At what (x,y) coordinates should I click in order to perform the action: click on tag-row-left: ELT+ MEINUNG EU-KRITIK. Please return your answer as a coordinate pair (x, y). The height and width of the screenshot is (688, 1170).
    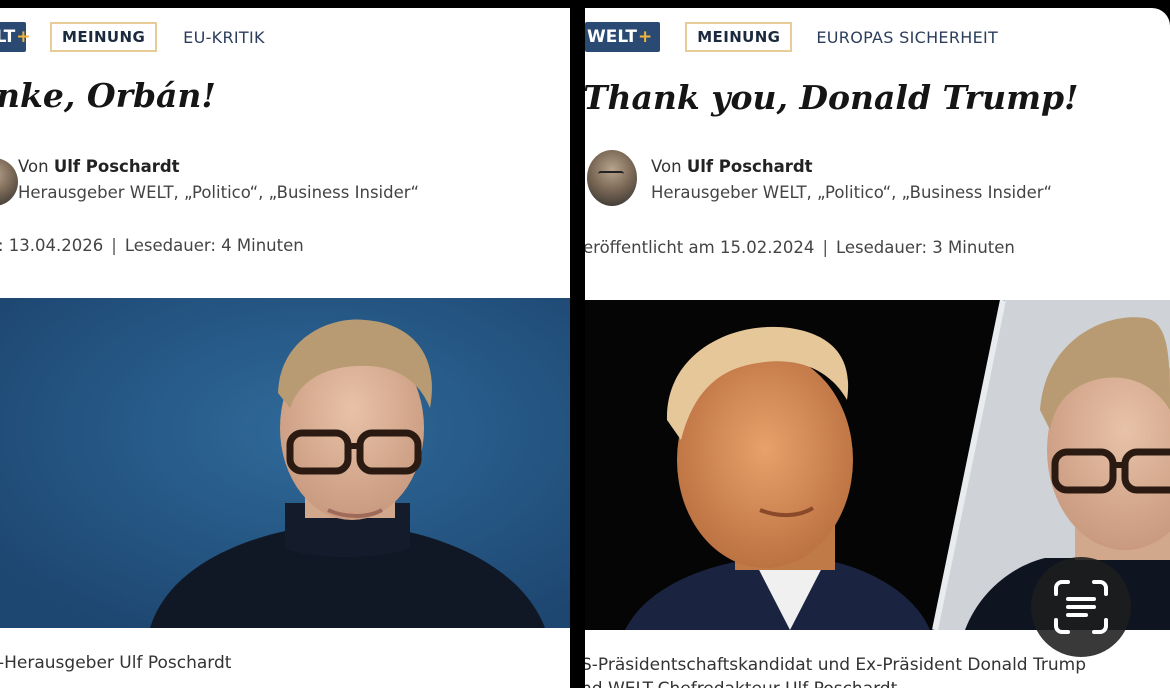
    Looking at the image, I should click on (132, 37).